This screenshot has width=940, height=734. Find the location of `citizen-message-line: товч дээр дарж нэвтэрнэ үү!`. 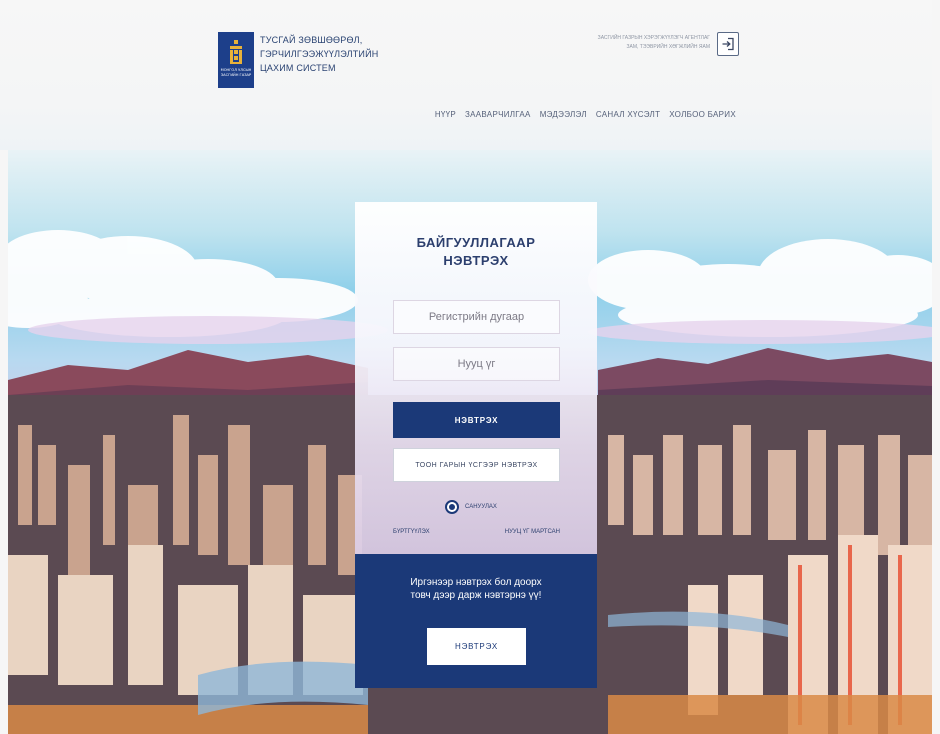

citizen-message-line: товч дээр дарж нэвтэрнэ үү! is located at coordinates (476, 595).